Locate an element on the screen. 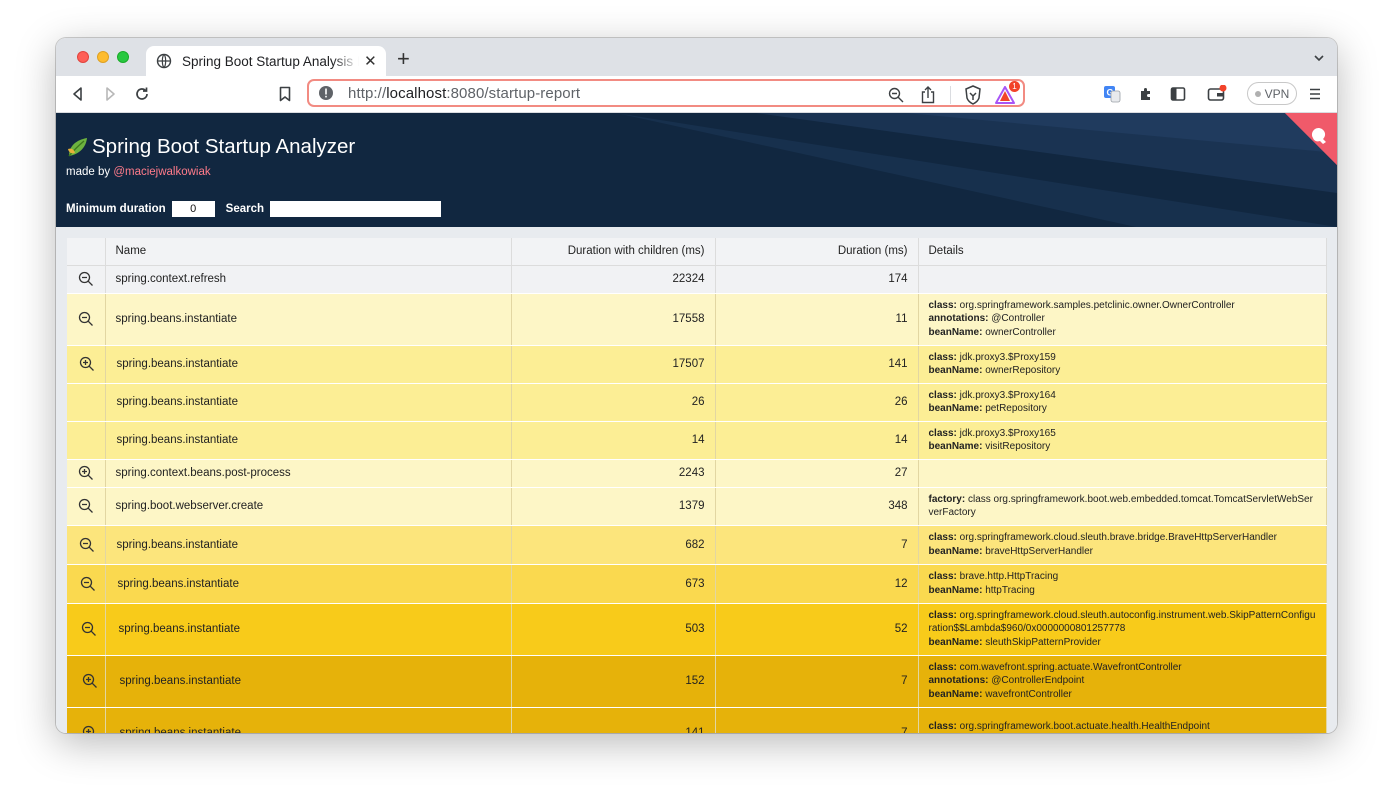 This screenshot has height=807, width=1393. column-header-duration-children: Duration with children (ms) is located at coordinates (613, 252).